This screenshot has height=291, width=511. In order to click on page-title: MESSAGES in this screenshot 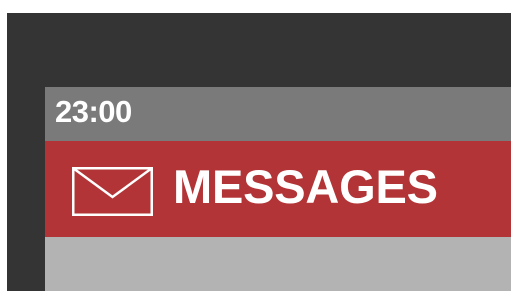, I will do `click(305, 186)`.